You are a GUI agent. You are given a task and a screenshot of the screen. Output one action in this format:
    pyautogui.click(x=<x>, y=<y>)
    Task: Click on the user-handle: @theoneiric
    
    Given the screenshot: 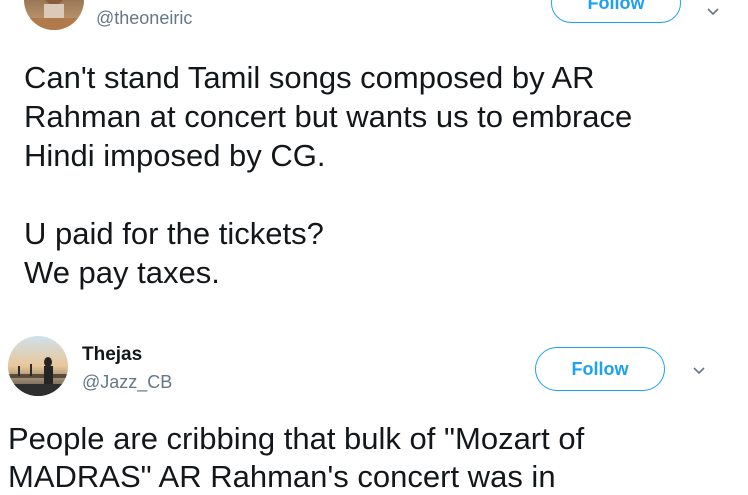 What is the action you would take?
    pyautogui.click(x=144, y=18)
    